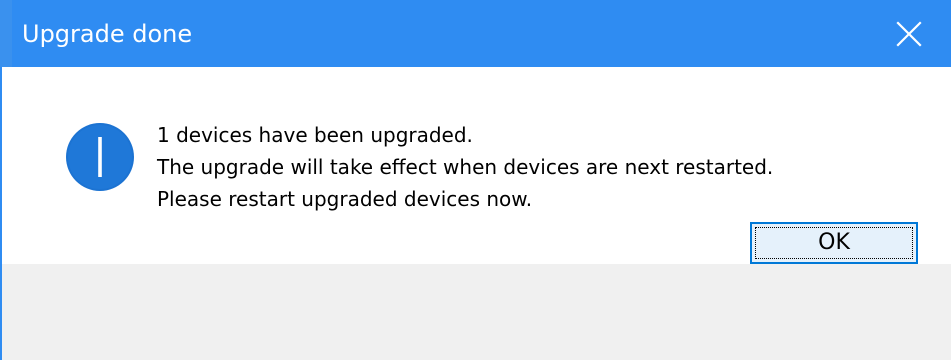  What do you see at coordinates (6, 33) in the screenshot?
I see `window-frame-left` at bounding box center [6, 33].